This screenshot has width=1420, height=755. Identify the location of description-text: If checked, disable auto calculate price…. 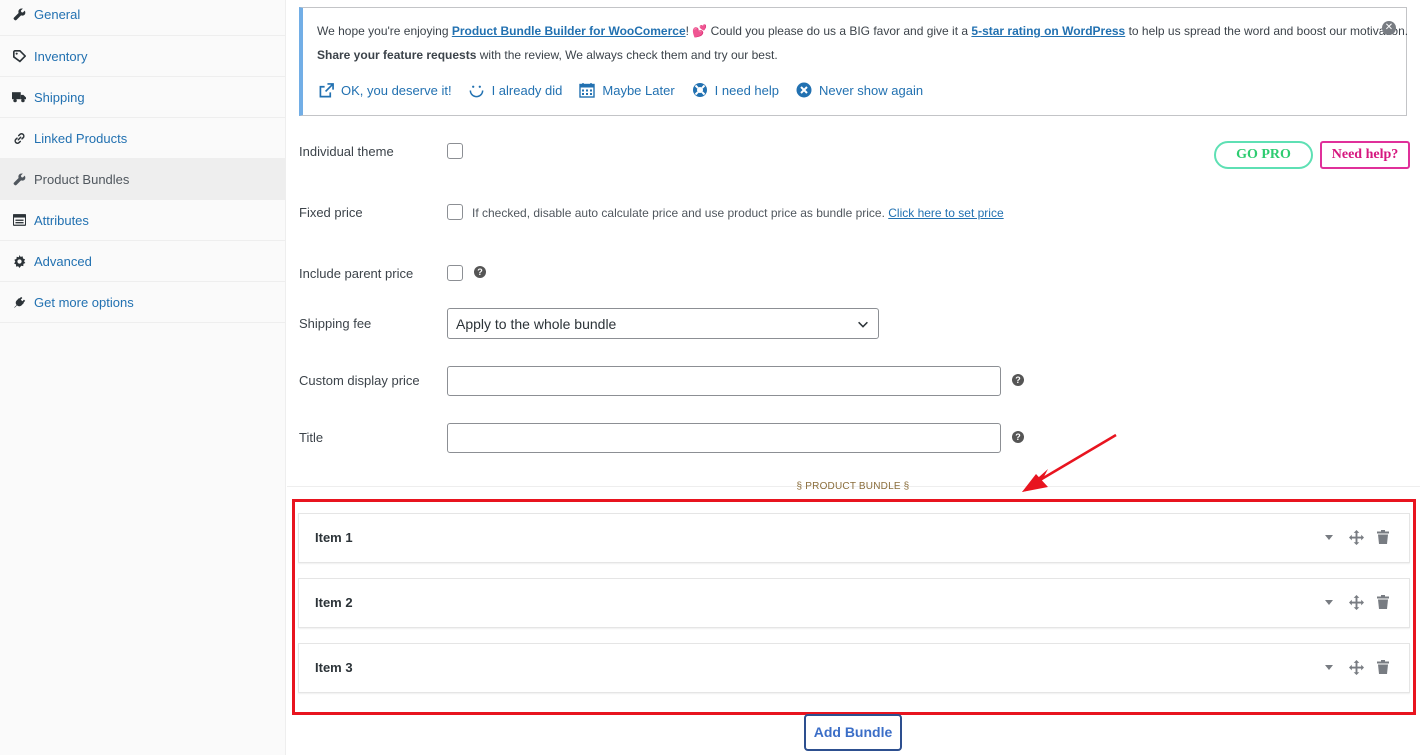
(680, 213).